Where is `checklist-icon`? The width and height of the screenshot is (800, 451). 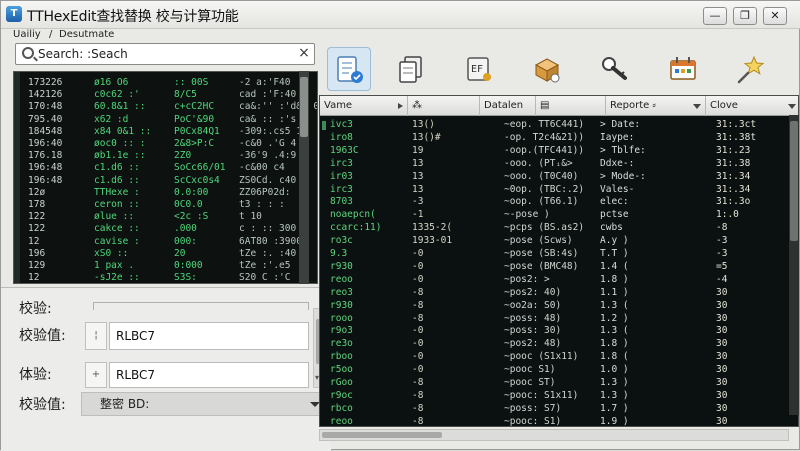
checklist-icon is located at coordinates (349, 69).